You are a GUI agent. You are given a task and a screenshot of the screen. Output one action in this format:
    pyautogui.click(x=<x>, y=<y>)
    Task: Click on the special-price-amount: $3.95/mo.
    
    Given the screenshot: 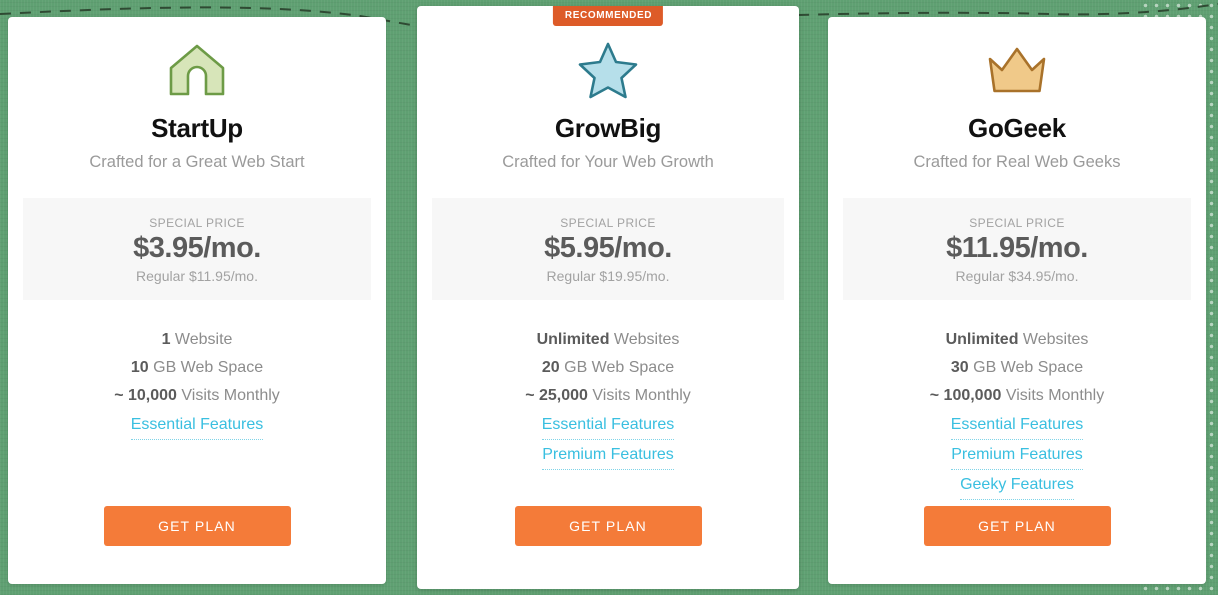 What is the action you would take?
    pyautogui.click(x=197, y=248)
    